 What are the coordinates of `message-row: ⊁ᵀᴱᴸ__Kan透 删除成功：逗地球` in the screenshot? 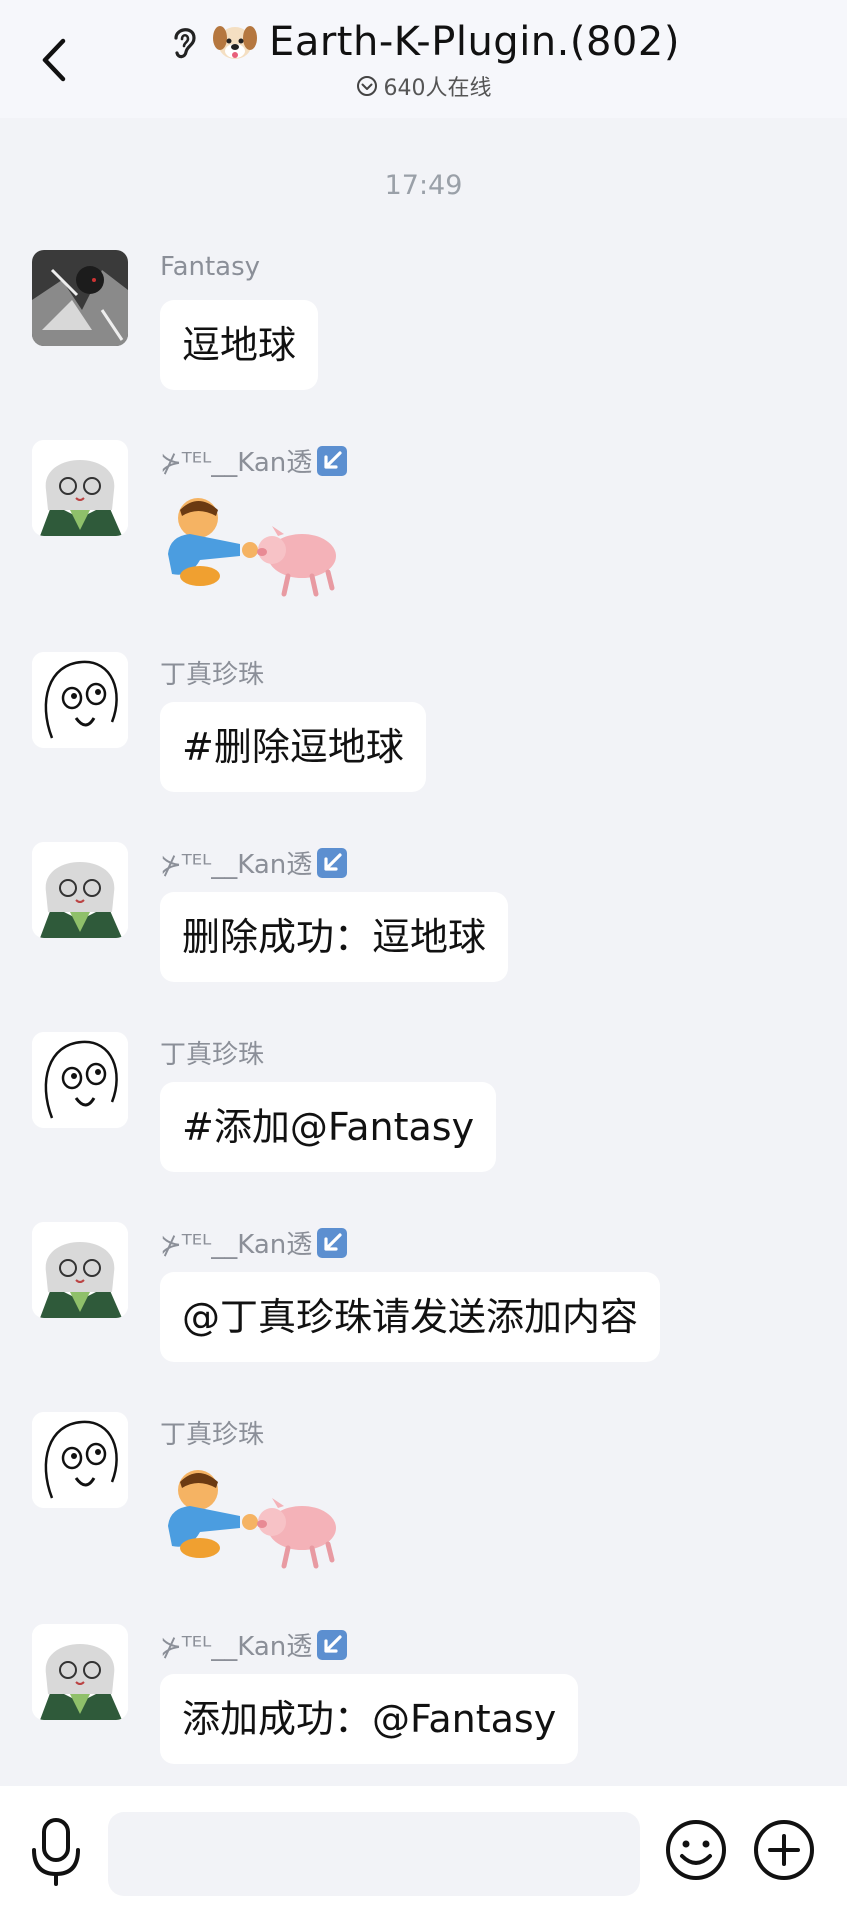 It's located at (432, 917).